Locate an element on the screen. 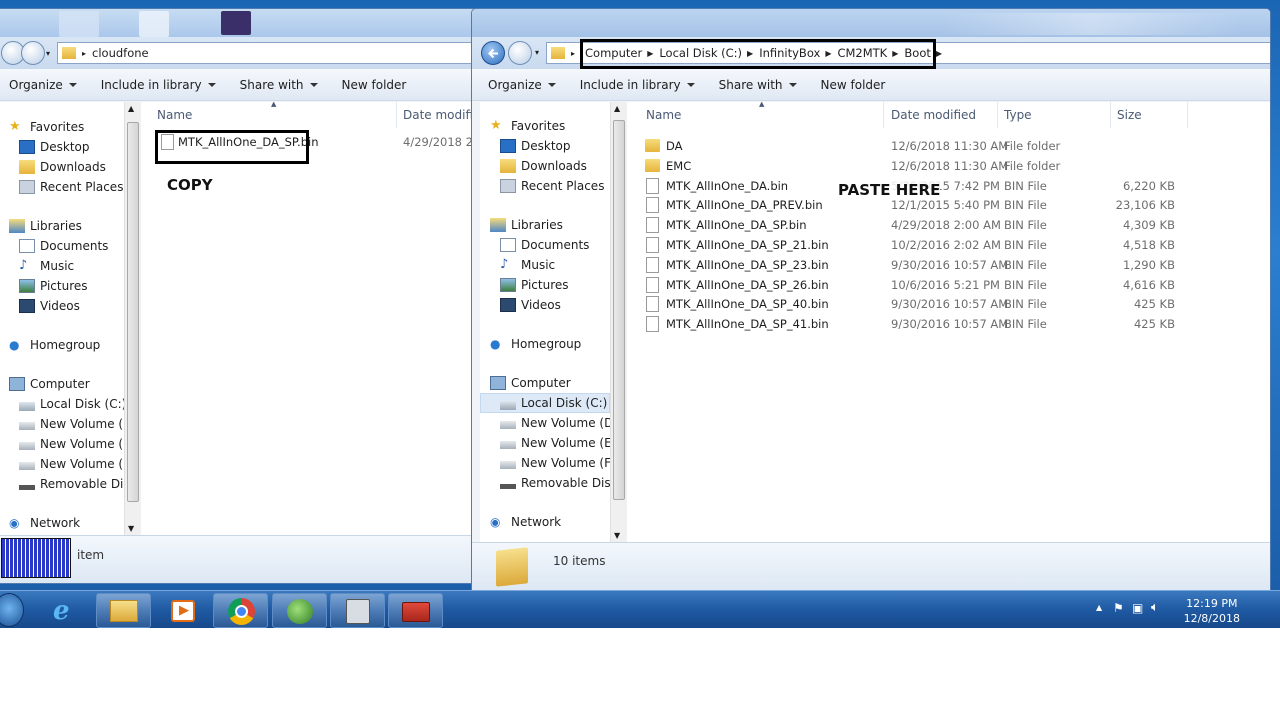 This screenshot has height=723, width=1280. column-type: Type is located at coordinates (1018, 115).